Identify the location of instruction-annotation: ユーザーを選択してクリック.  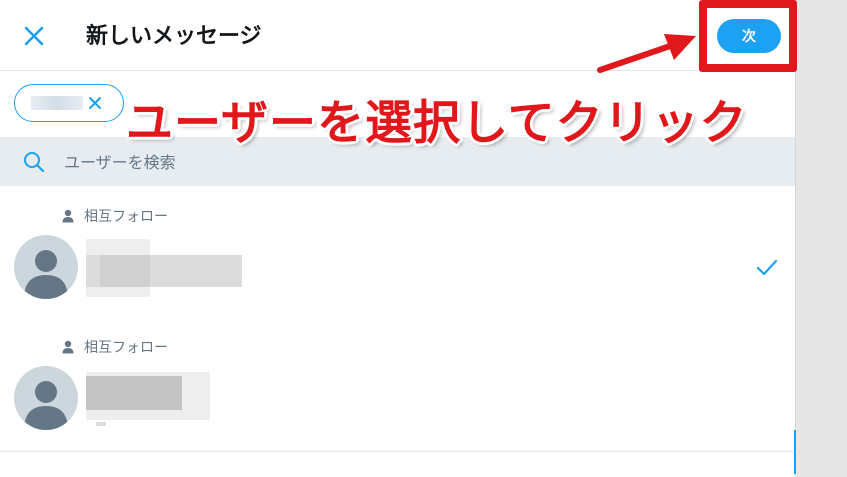
(437, 123).